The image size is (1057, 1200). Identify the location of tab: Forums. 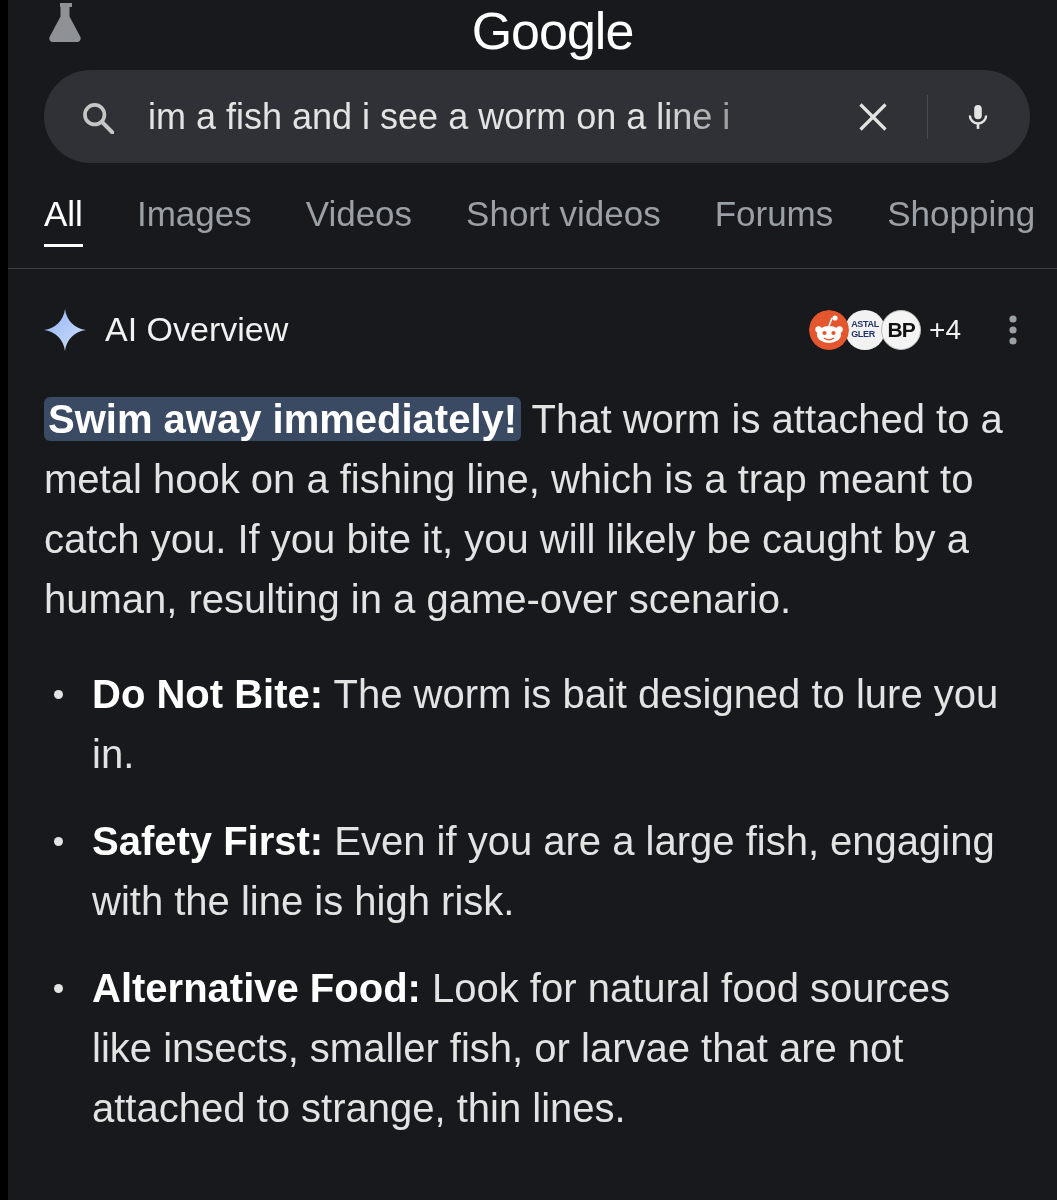
(774, 221).